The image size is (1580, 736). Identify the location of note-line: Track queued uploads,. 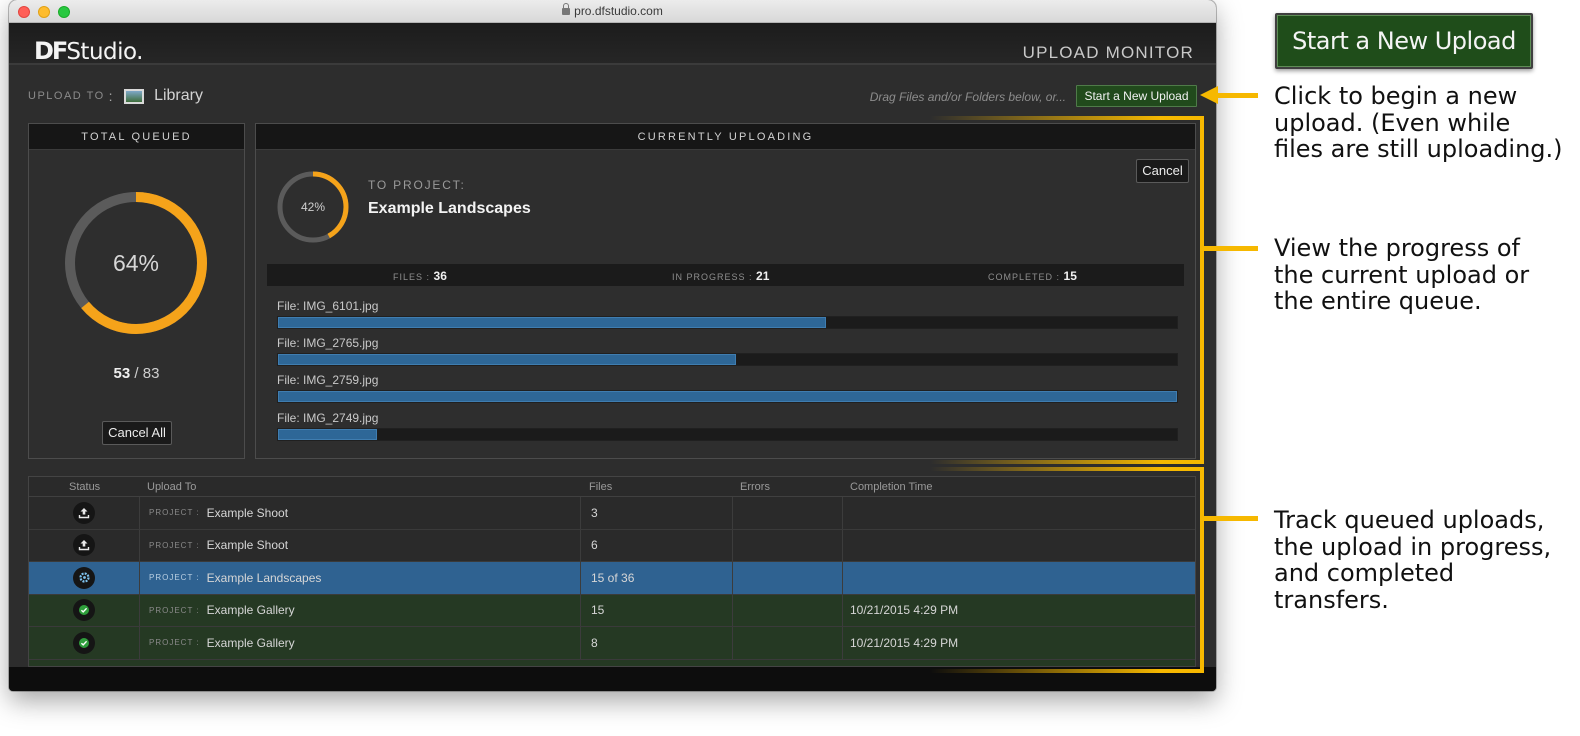
(1409, 520).